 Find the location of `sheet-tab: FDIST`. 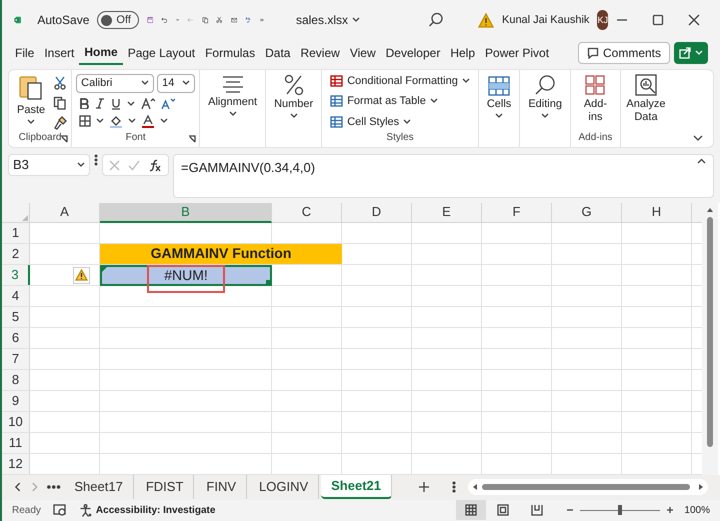

sheet-tab: FDIST is located at coordinates (165, 487).